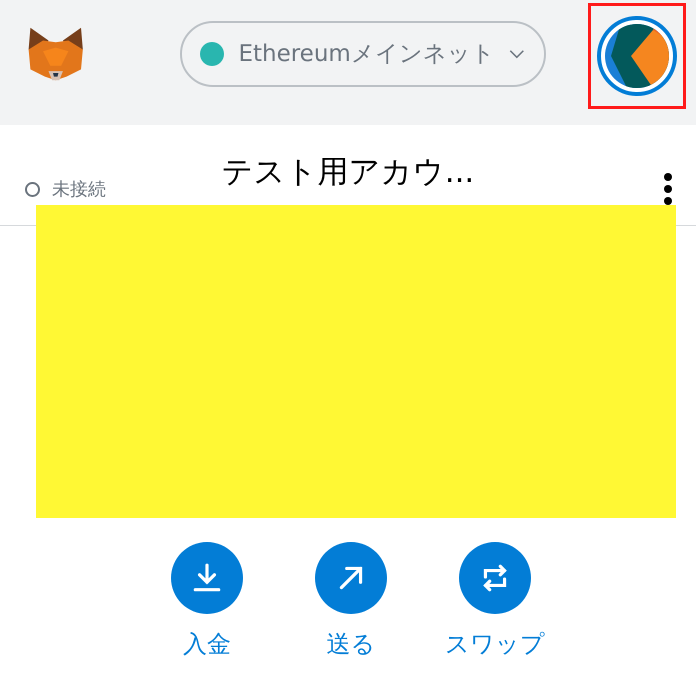  Describe the element at coordinates (207, 601) in the screenshot. I see `action-button: 入金` at that location.